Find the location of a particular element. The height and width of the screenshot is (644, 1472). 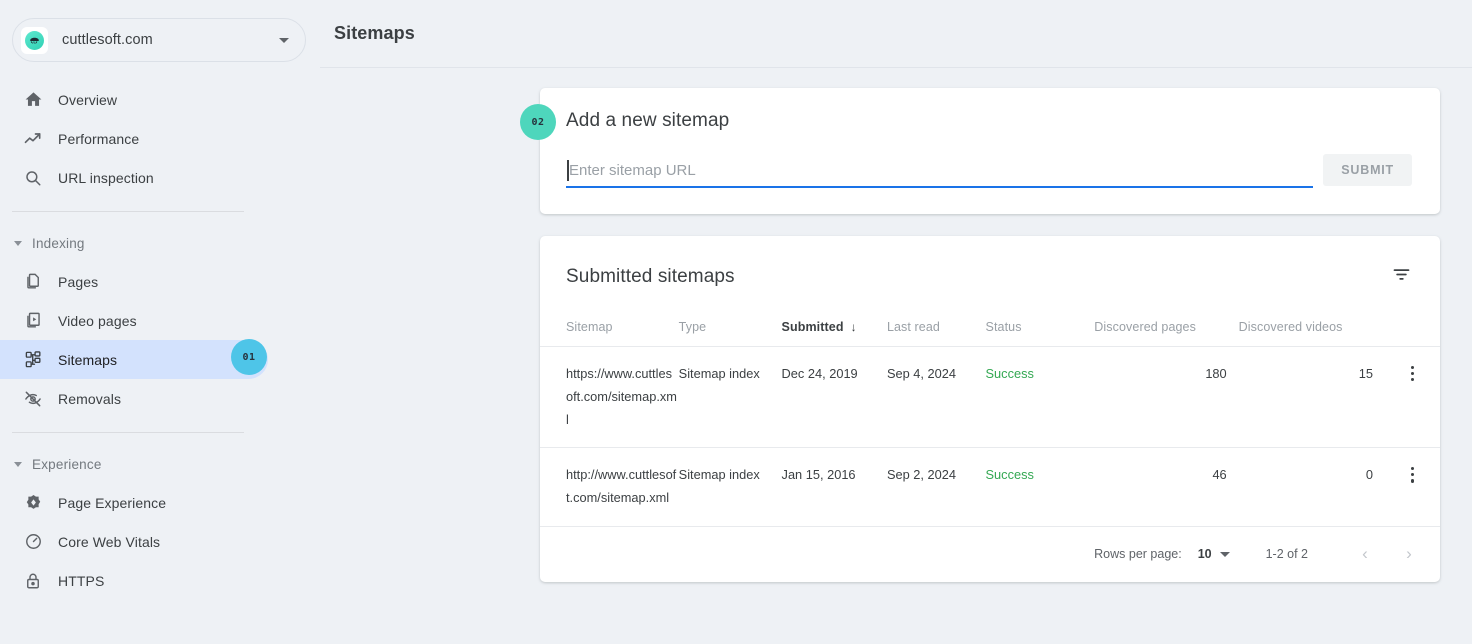

eye-off-icon is located at coordinates (33, 399).